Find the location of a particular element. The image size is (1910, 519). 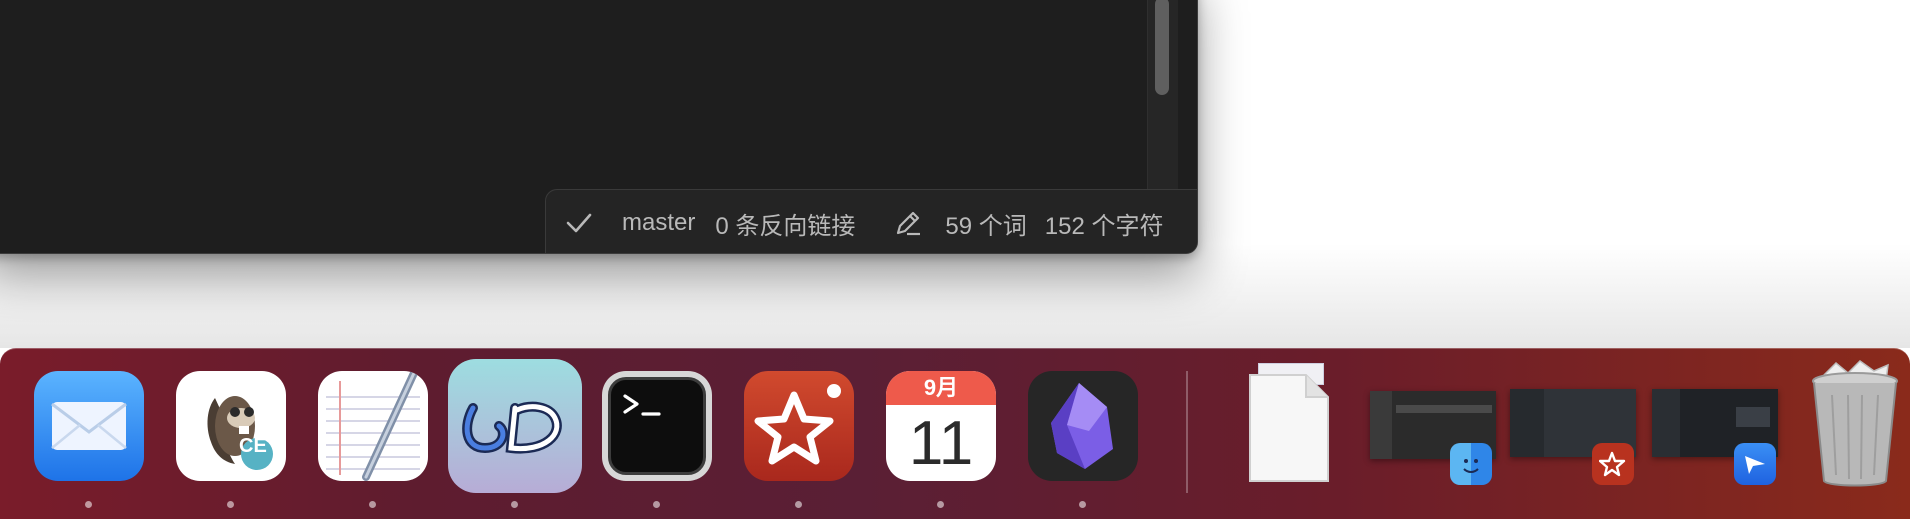

finder-thumb-content is located at coordinates (1444, 409).